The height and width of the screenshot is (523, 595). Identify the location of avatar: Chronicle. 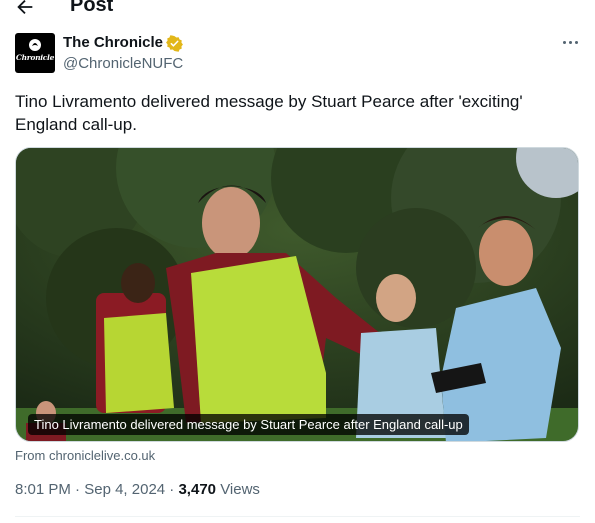
(35, 53).